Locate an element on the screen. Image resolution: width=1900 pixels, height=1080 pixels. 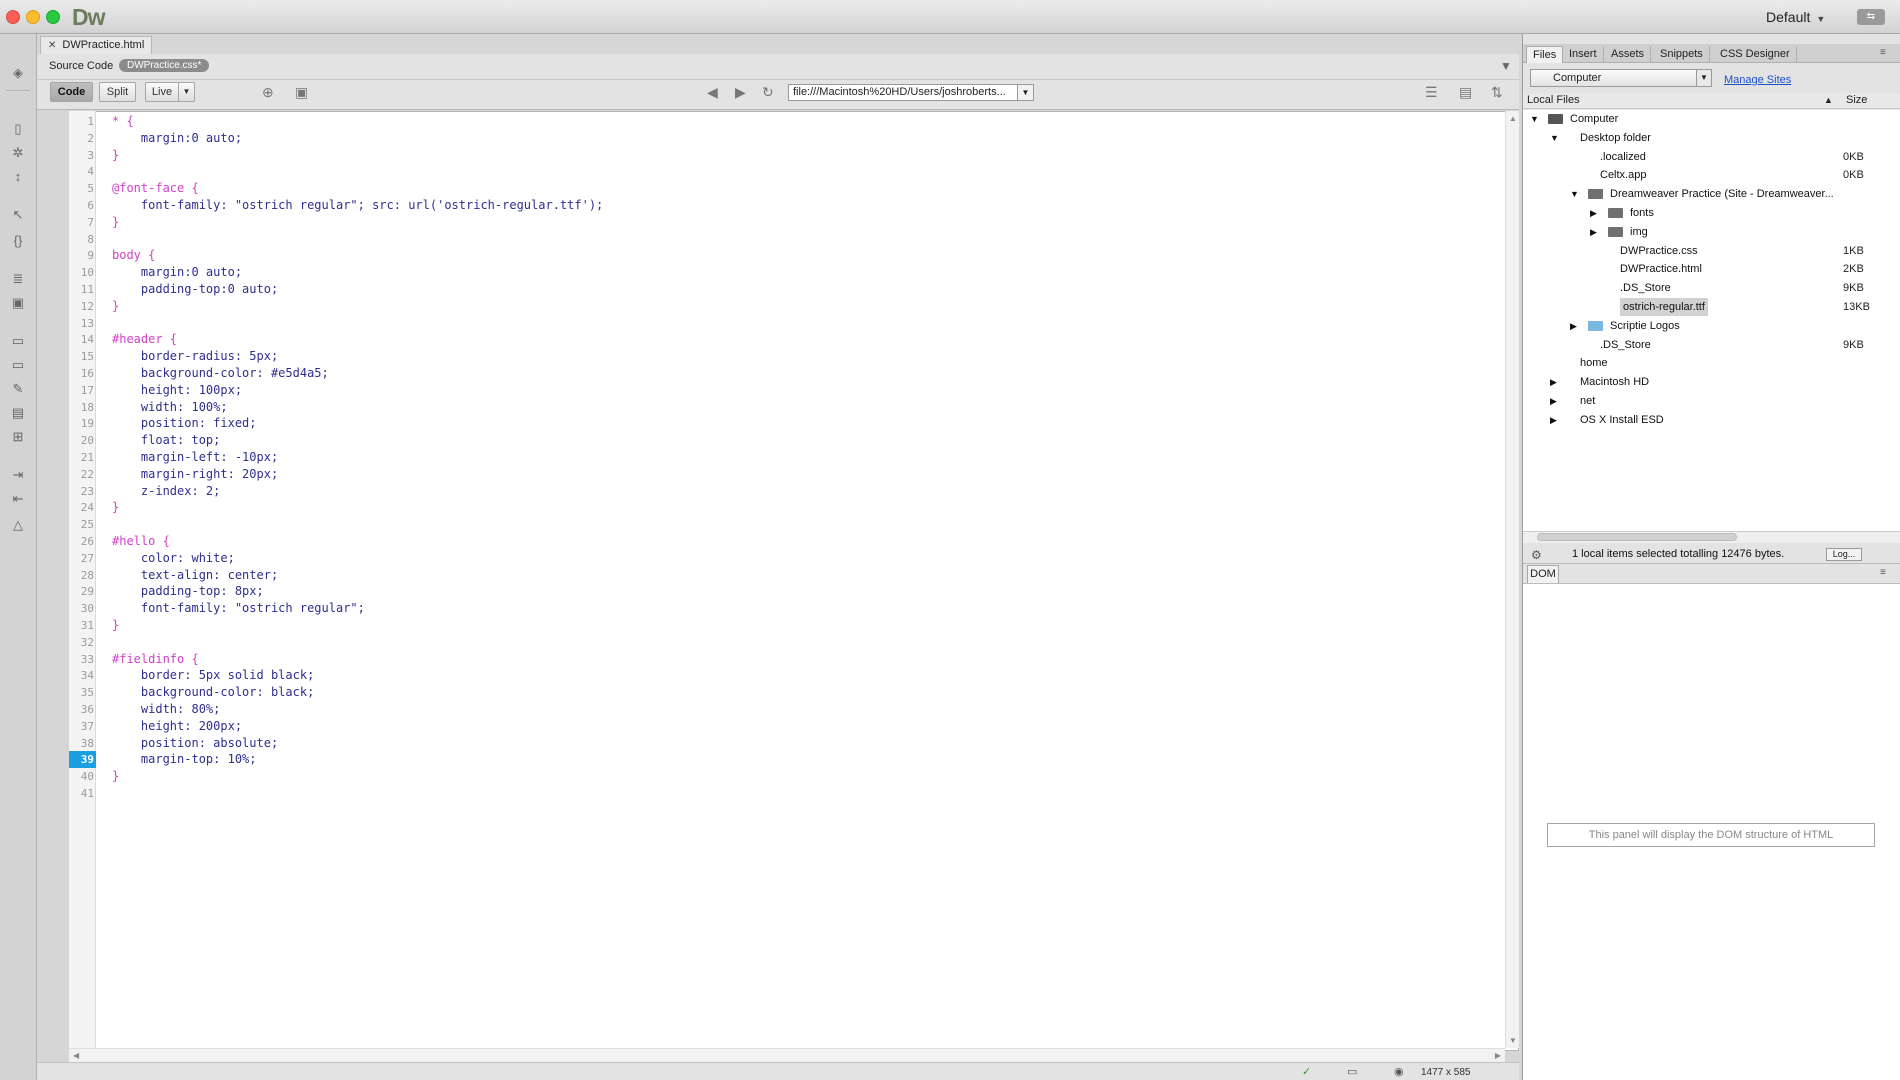
highlight-invalid-icon: ▣ is located at coordinates (18, 303).